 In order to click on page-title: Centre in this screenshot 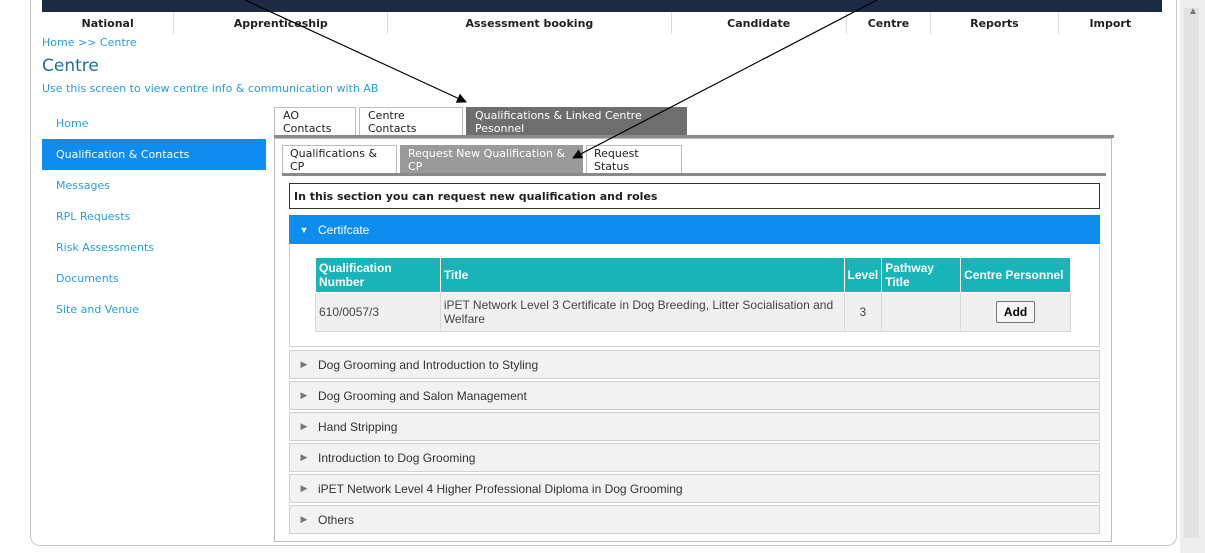, I will do `click(70, 66)`.